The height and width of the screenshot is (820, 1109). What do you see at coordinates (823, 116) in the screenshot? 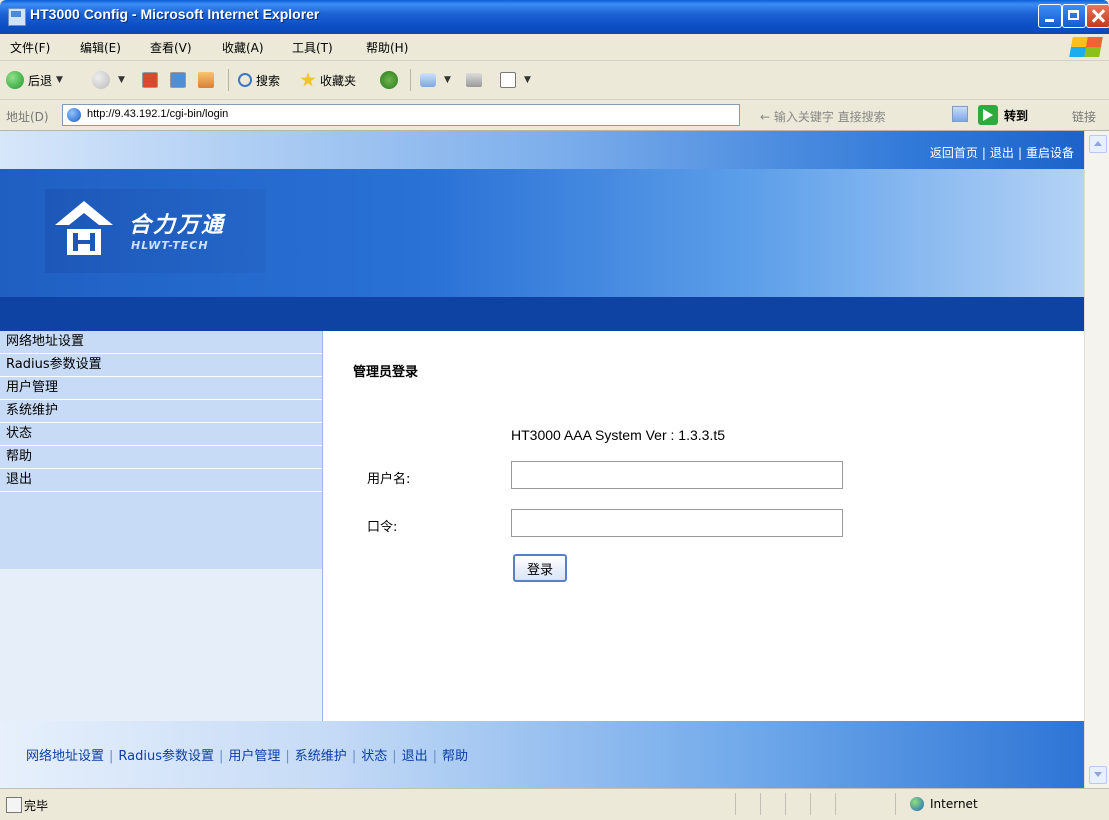
I see `keyword-search-field: ← 输入关键字 直接搜索` at bounding box center [823, 116].